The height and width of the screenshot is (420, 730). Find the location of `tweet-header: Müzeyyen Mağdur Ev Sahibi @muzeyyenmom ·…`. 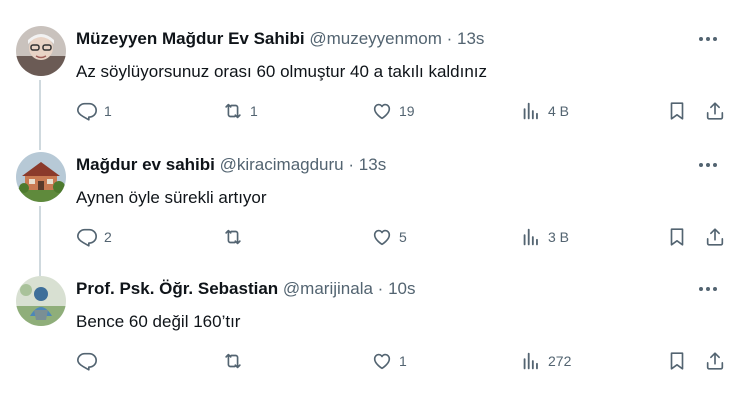

tweet-header: Müzeyyen Mağdur Ev Sahibi @muzeyyenmom ·… is located at coordinates (280, 39).